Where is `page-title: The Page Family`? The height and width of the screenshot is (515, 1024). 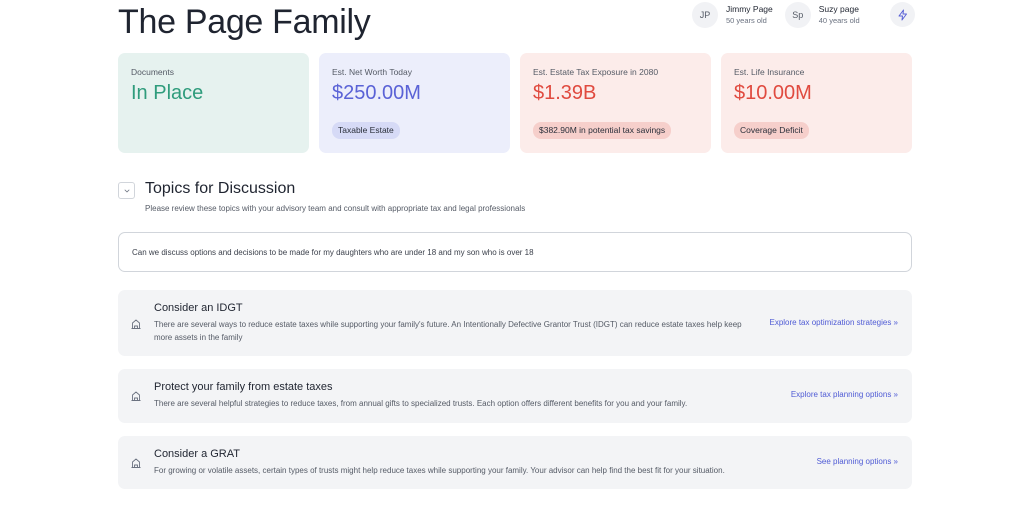 page-title: The Page Family is located at coordinates (244, 22).